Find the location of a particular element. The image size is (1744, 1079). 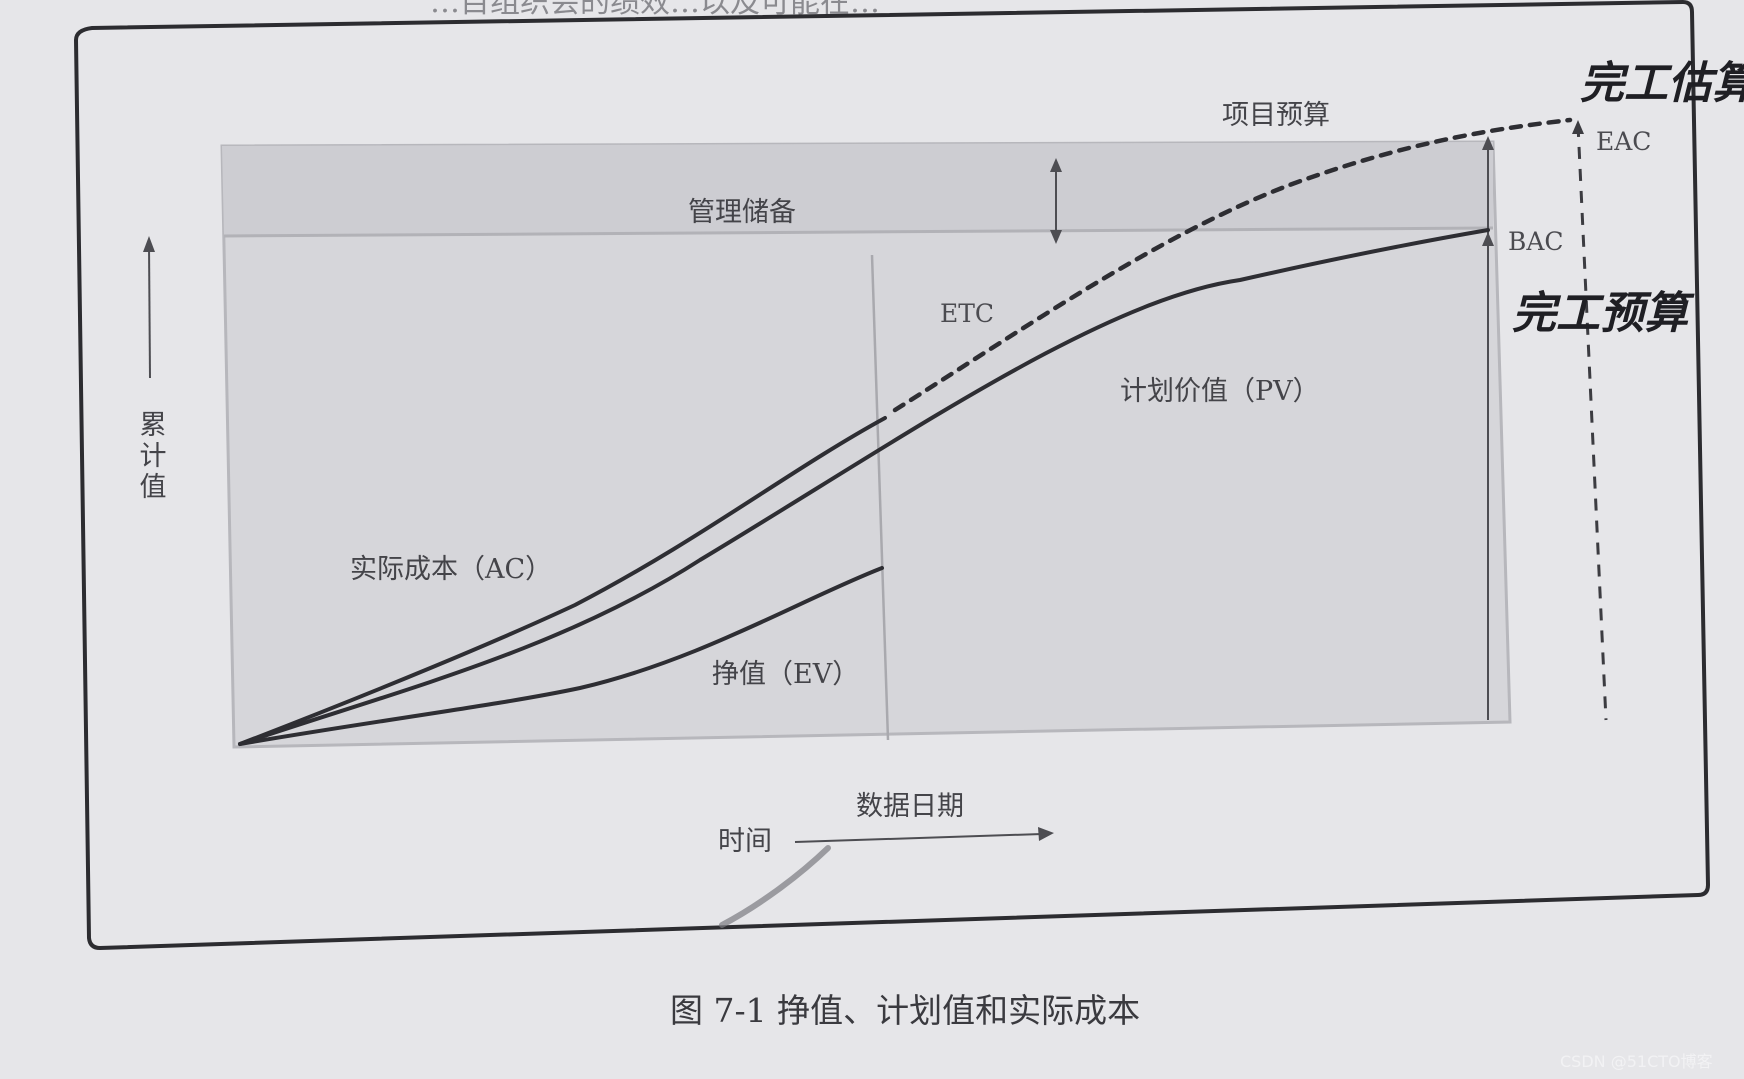

y-axis-label: 累计值 is located at coordinates (151, 456).